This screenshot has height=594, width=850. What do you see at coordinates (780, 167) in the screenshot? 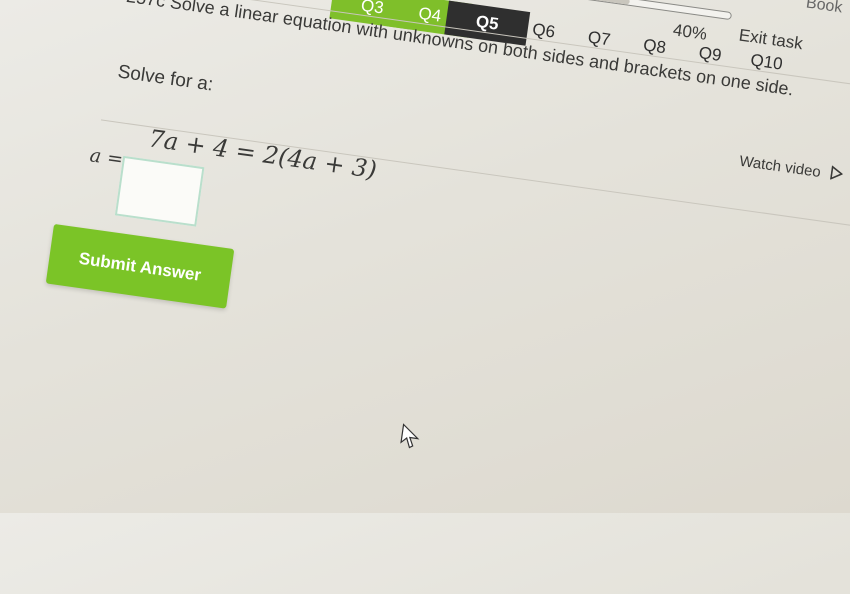
I see `watch-video-label: Watch video` at bounding box center [780, 167].